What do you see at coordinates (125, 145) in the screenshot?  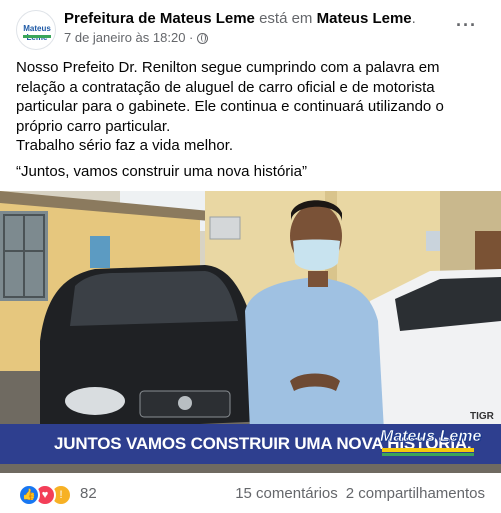 I see `post-body-line: Trabalho sério faz a vida melhor.` at bounding box center [125, 145].